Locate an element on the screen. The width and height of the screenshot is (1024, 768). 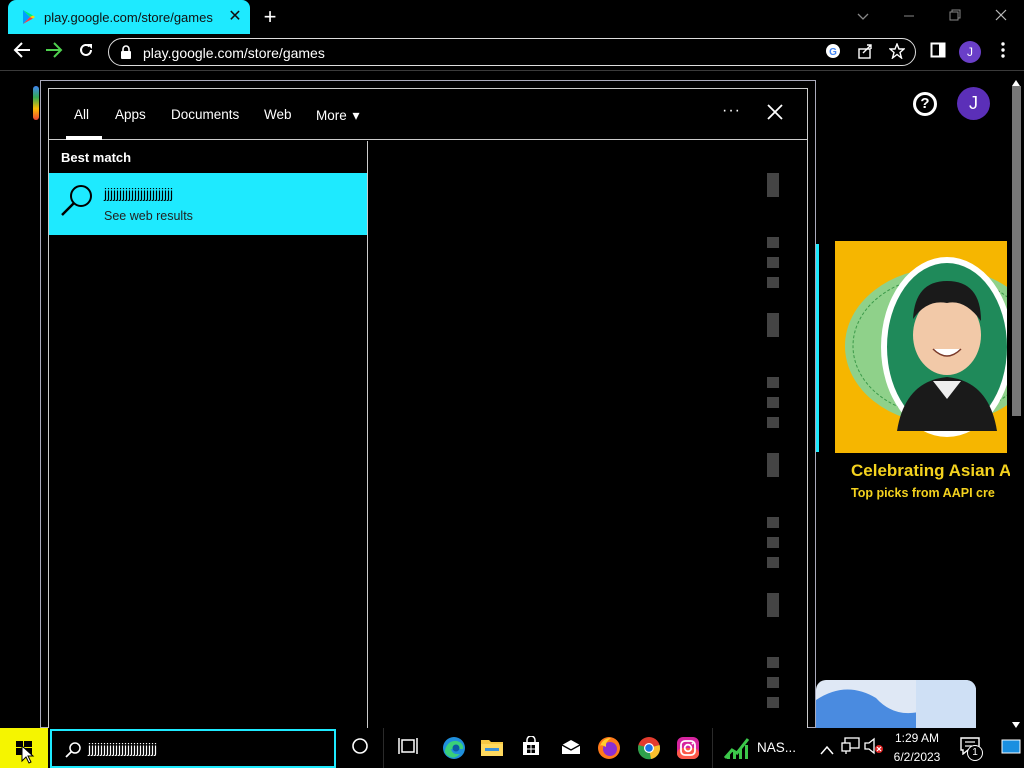
browser-toolbar: play.google.com/store/games G J is located at coordinates (512, 52).